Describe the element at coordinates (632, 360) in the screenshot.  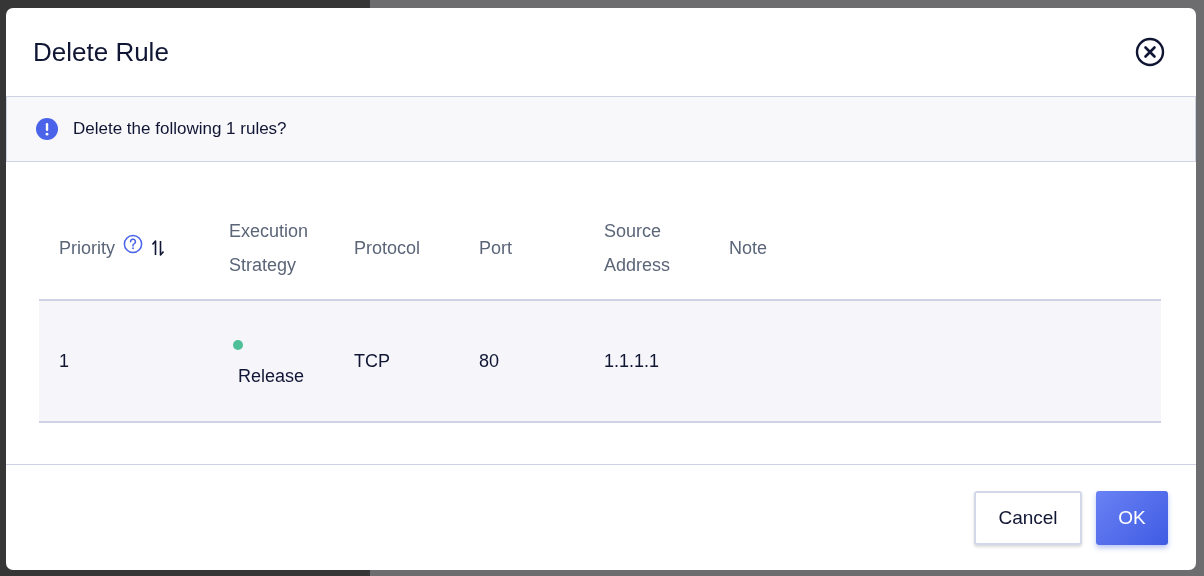
I see `table-cell: 1.1.1.1` at that location.